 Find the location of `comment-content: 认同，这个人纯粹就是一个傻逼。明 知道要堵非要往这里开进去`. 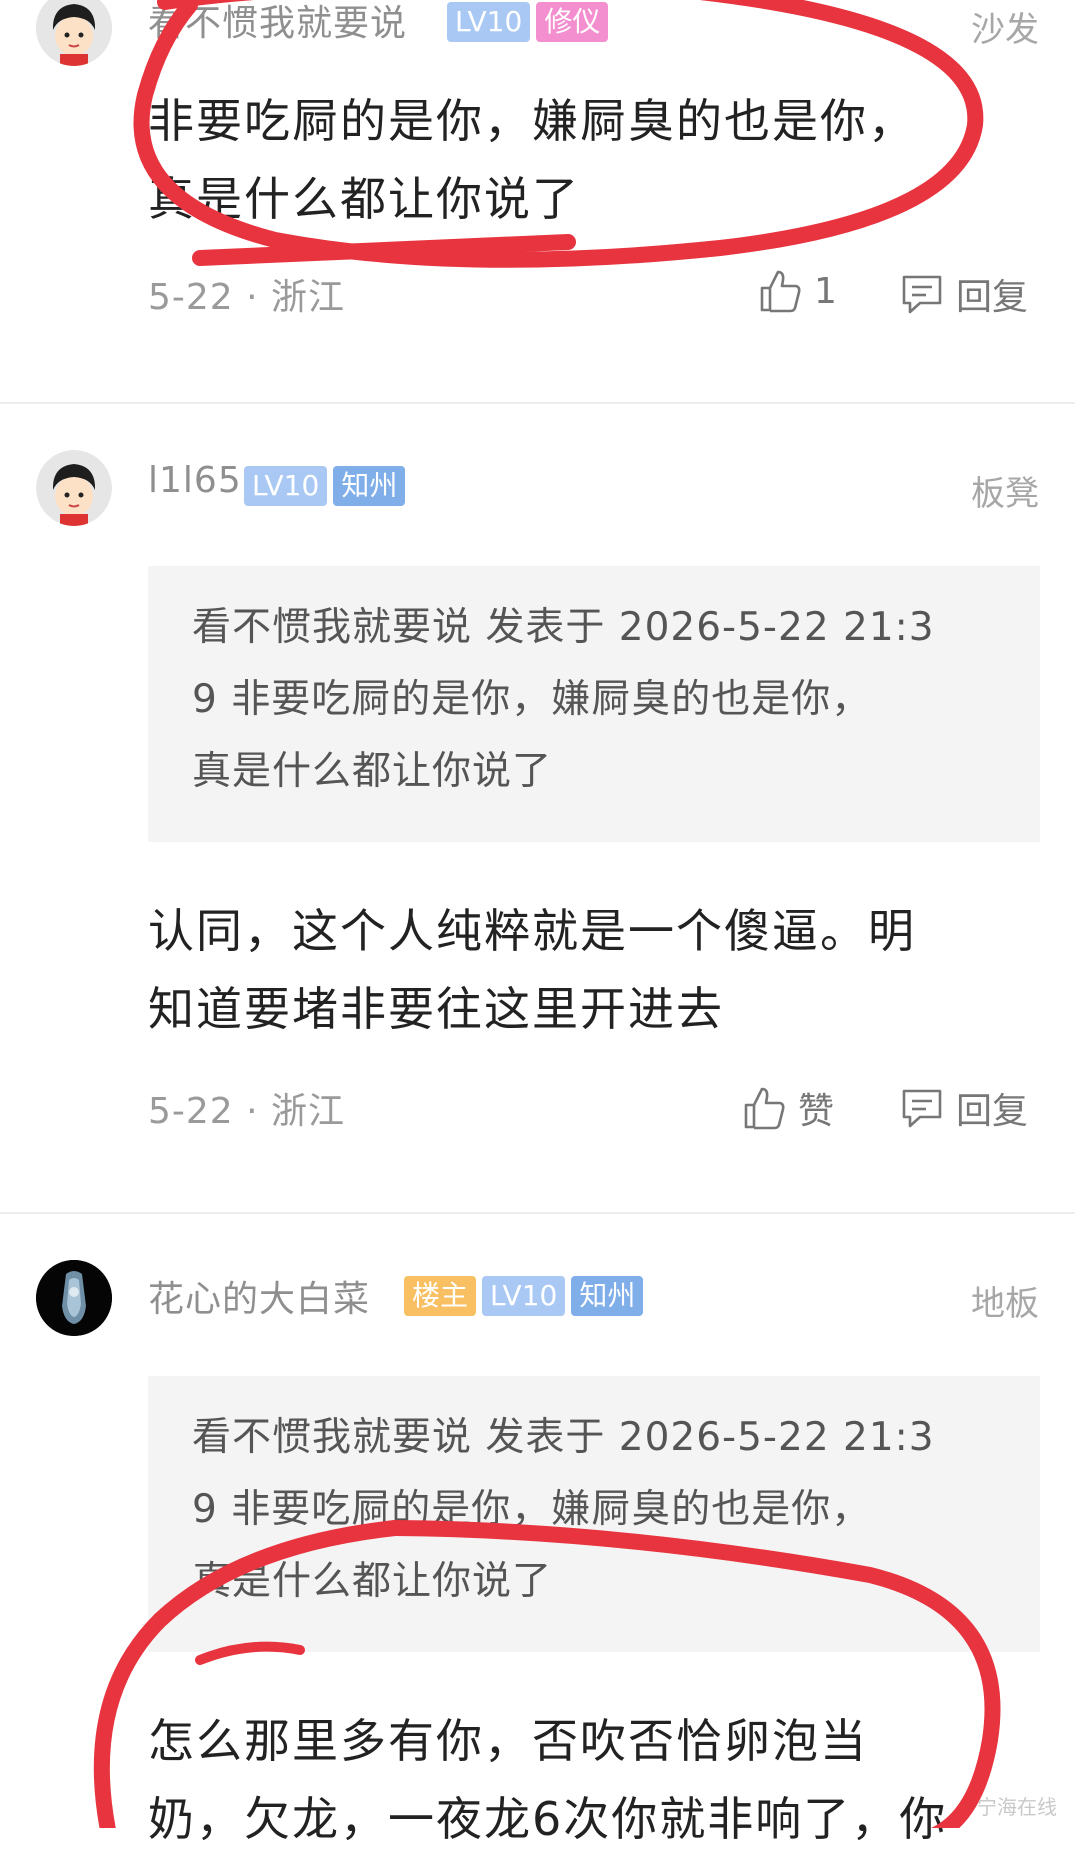

comment-content: 认同，这个人纯粹就是一个傻逼。明 知道要堵非要往这里开进去 is located at coordinates (568, 970).